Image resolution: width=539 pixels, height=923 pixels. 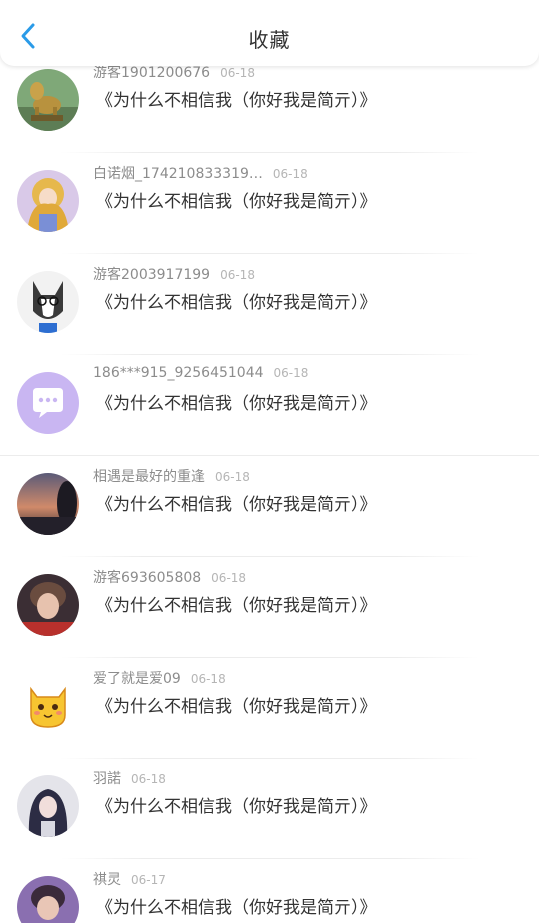 I want to click on list-item: 游客2003917199 06-18 《为什么不相信我（你好我是简亓）》, so click(x=269, y=304).